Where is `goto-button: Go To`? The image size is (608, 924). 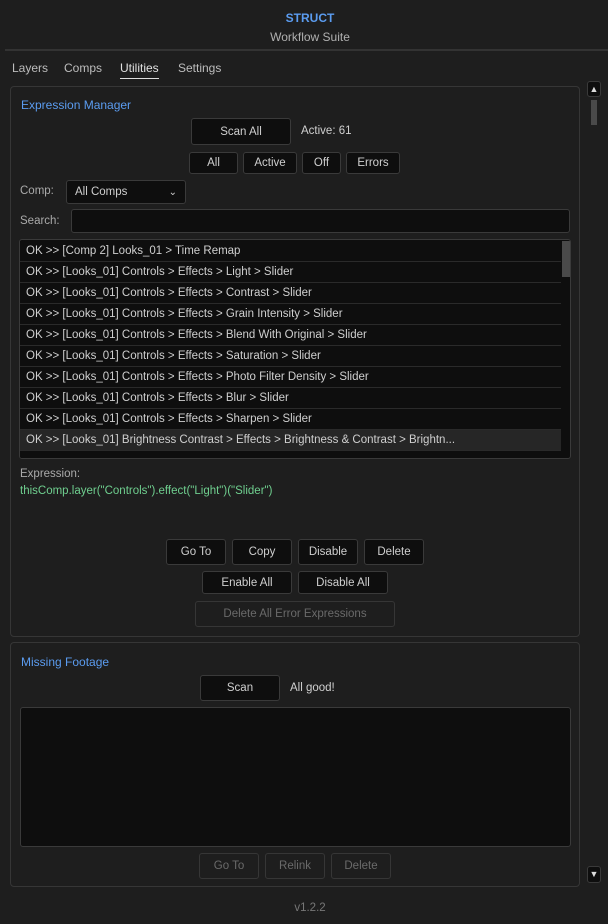 goto-button: Go To is located at coordinates (196, 552).